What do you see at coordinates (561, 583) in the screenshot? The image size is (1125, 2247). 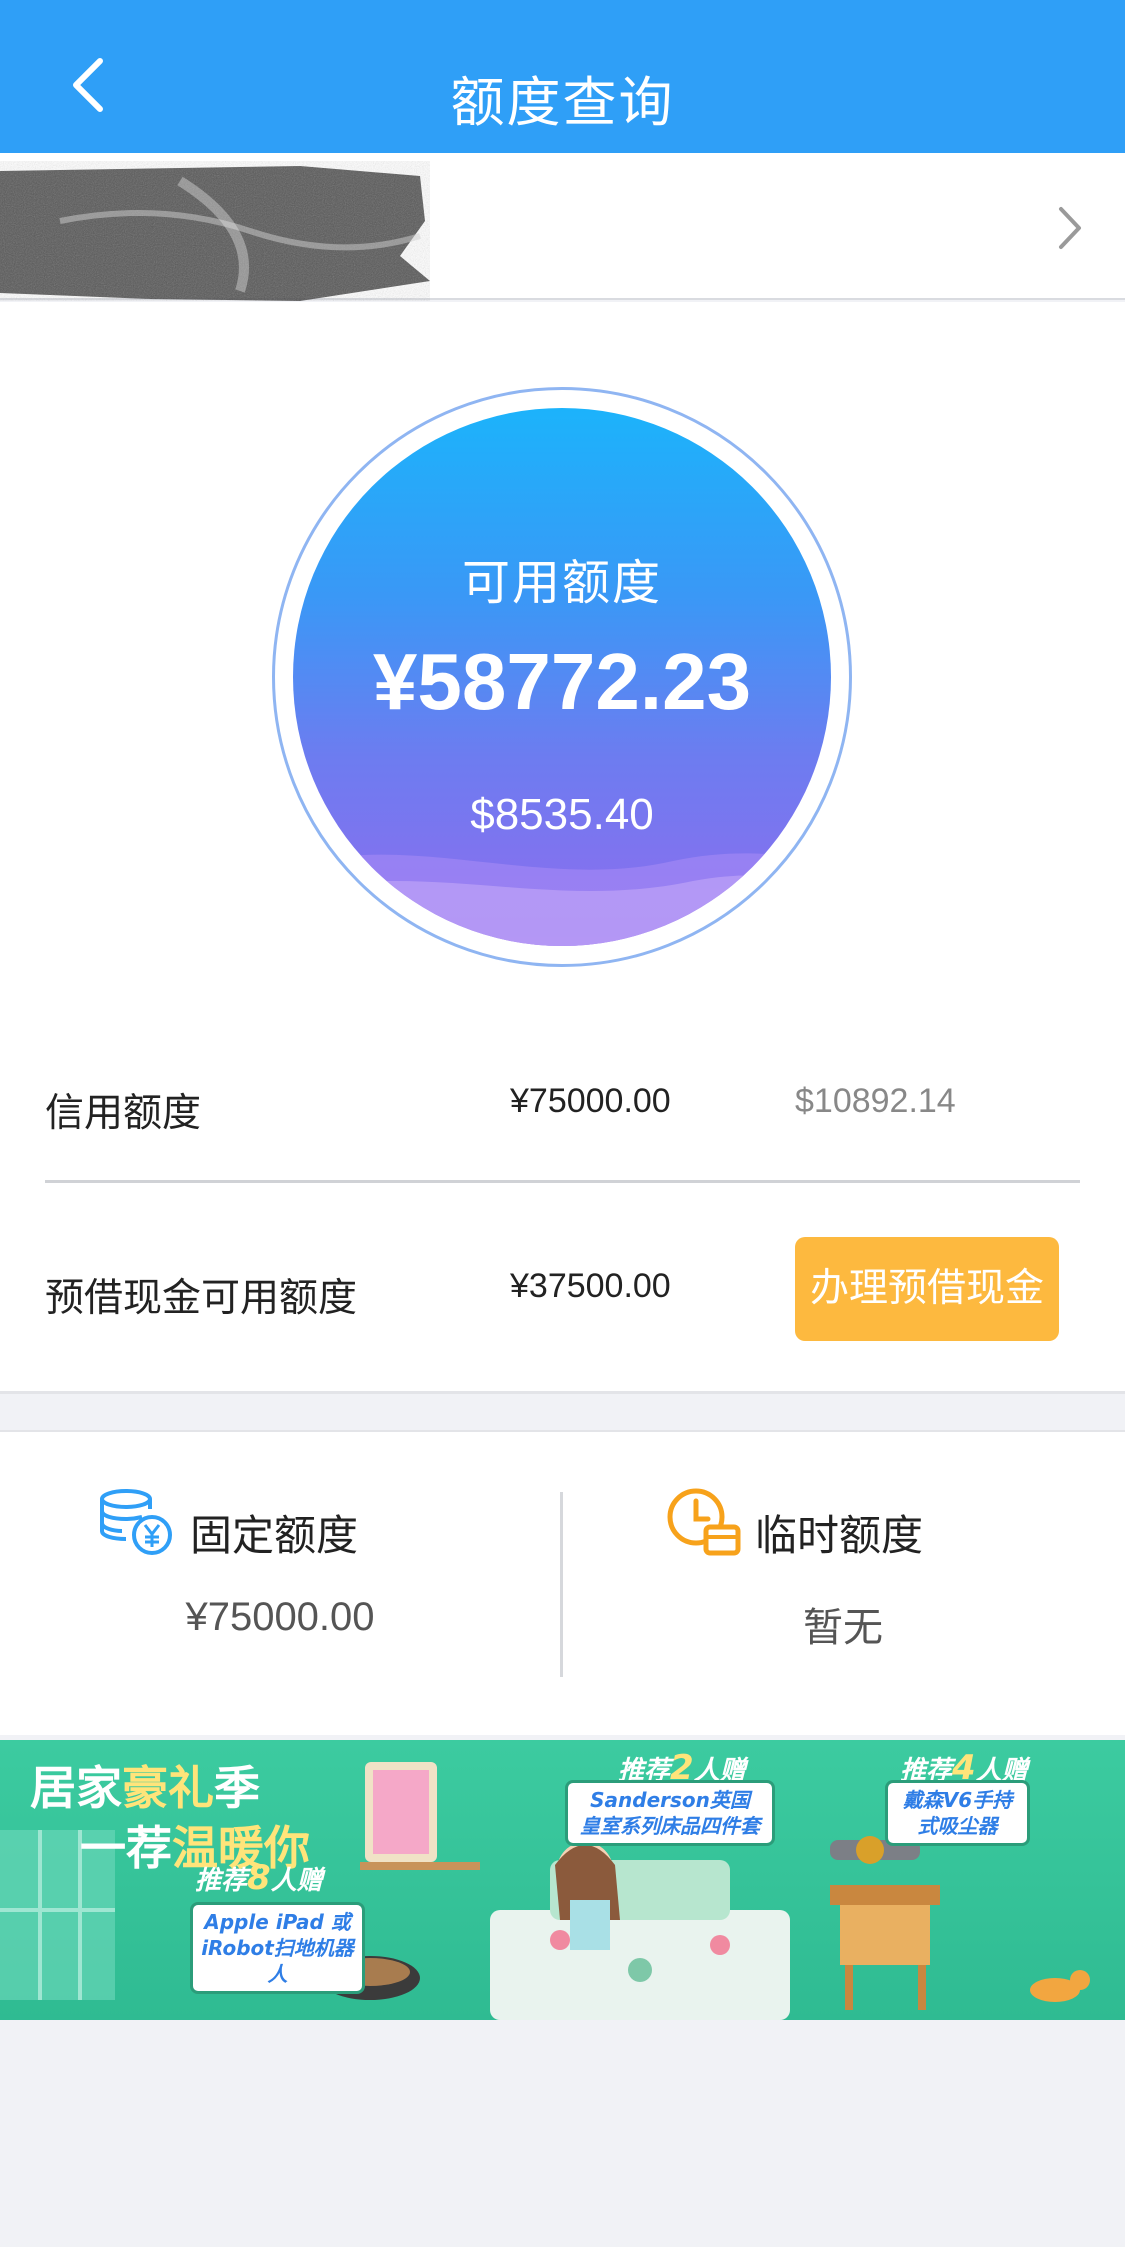 I see `available-credit-label: 可用额度` at bounding box center [561, 583].